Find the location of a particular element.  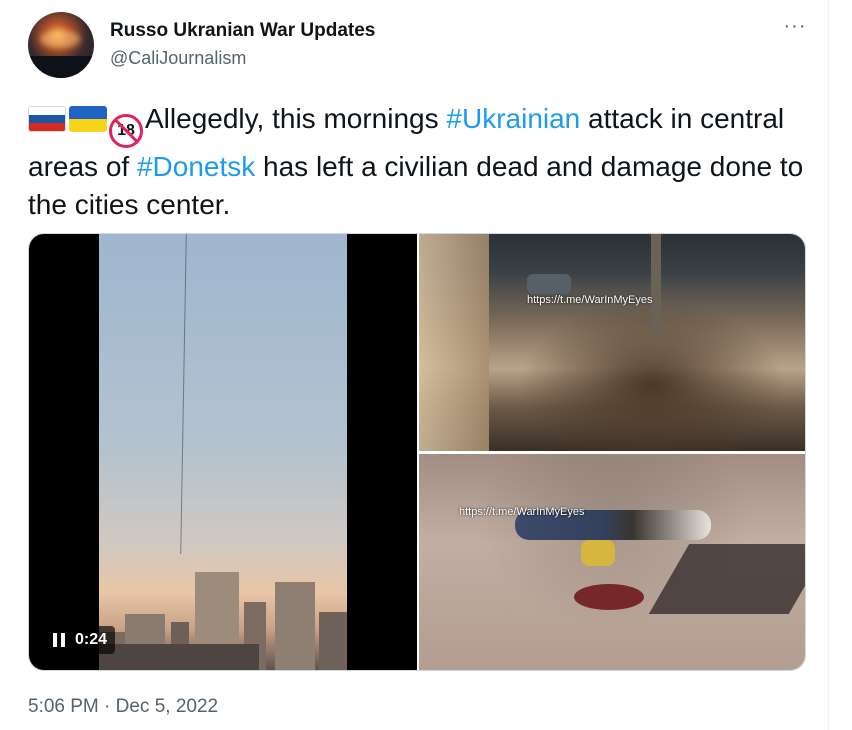

photo-pavement: https://t.me/WarInMyEyes is located at coordinates (612, 562).